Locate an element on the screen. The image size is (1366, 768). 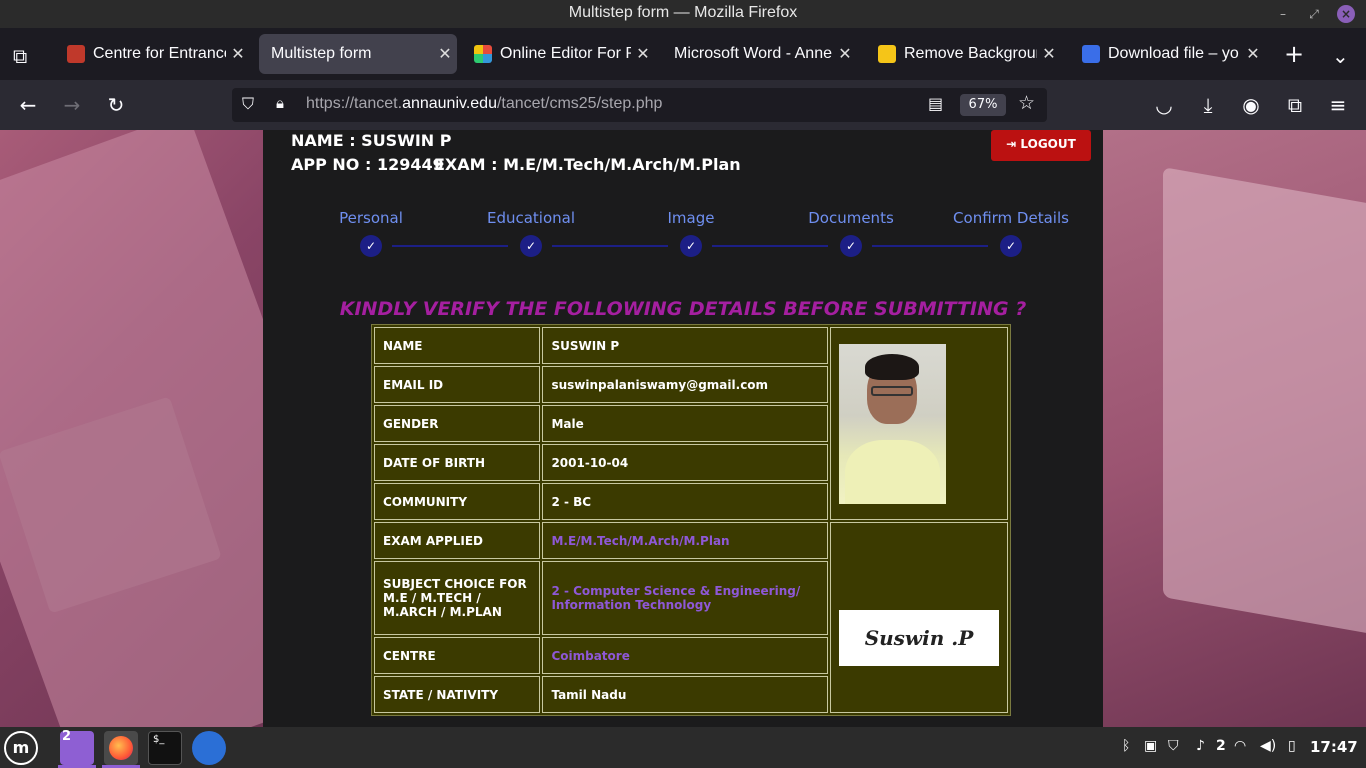
tab-online-editor: Online Editor For P ✕ is located at coordinates (558, 54).